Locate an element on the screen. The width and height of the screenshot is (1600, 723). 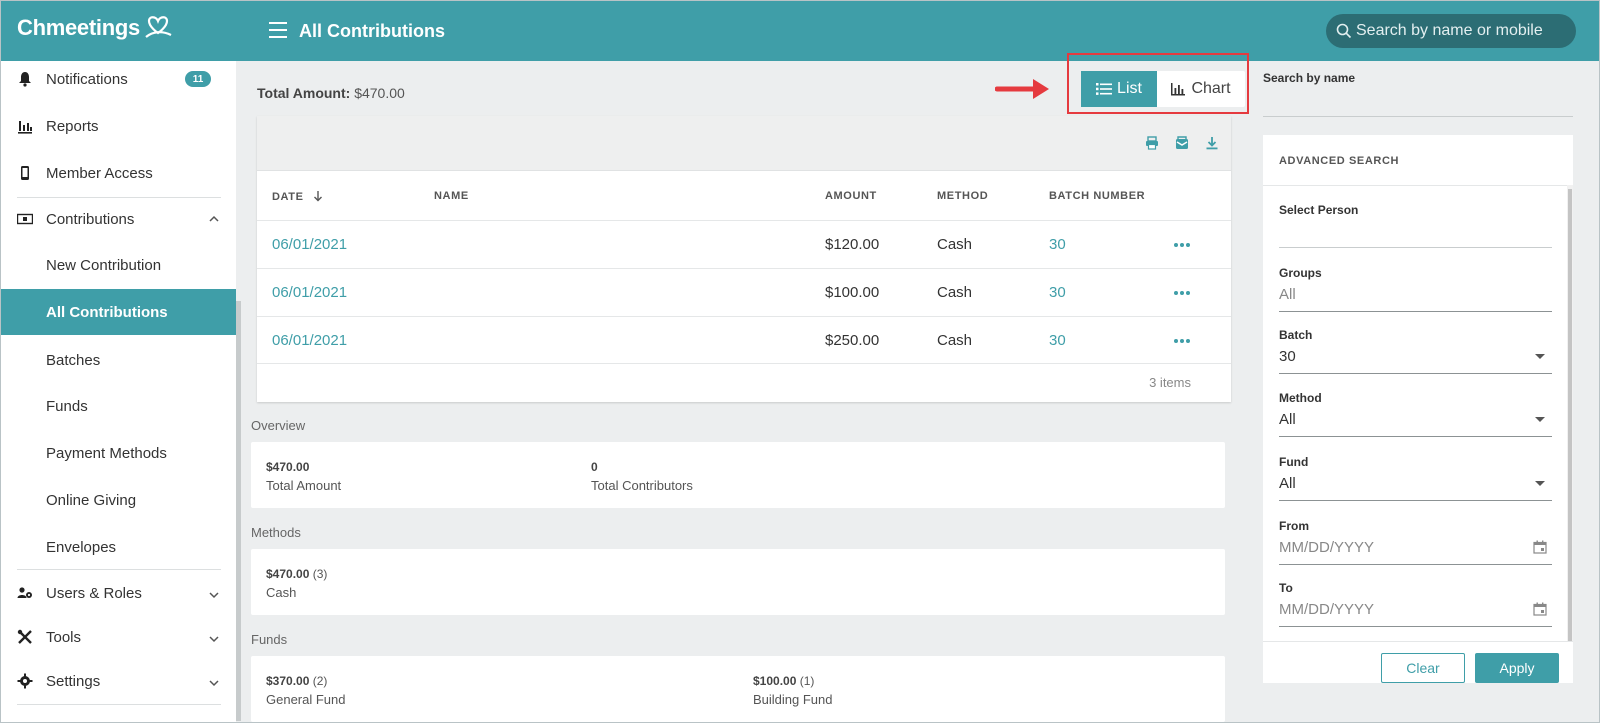
sidebar-item-payment-methods: Payment Methods is located at coordinates (119, 453).